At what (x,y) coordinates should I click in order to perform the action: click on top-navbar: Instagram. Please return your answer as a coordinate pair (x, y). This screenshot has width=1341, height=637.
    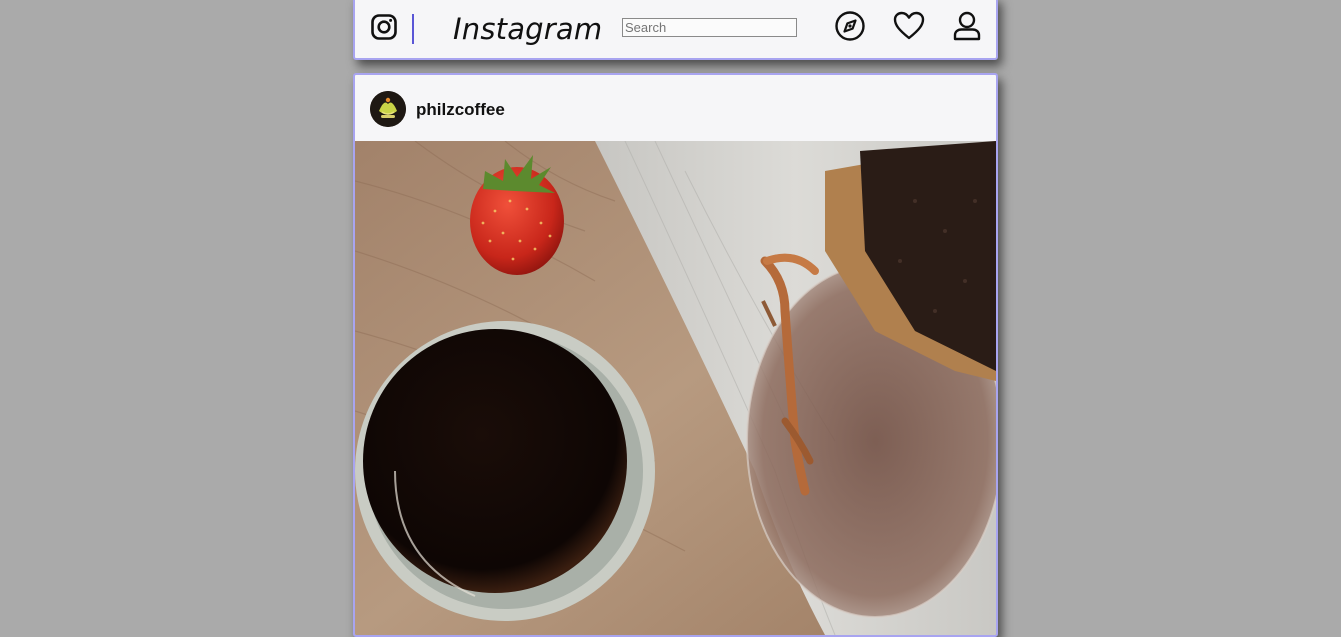
    Looking at the image, I should click on (675, 30).